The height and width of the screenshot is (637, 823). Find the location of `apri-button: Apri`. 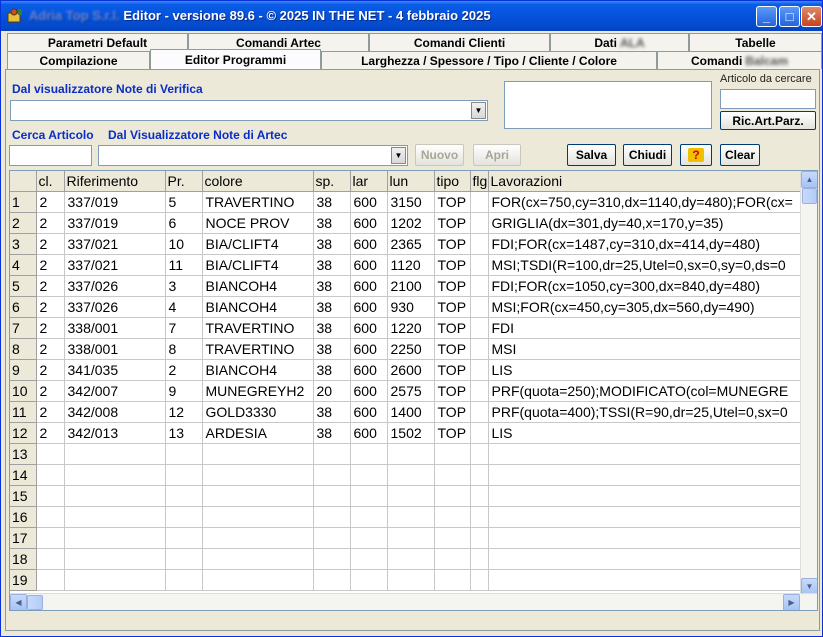

apri-button: Apri is located at coordinates (497, 155).